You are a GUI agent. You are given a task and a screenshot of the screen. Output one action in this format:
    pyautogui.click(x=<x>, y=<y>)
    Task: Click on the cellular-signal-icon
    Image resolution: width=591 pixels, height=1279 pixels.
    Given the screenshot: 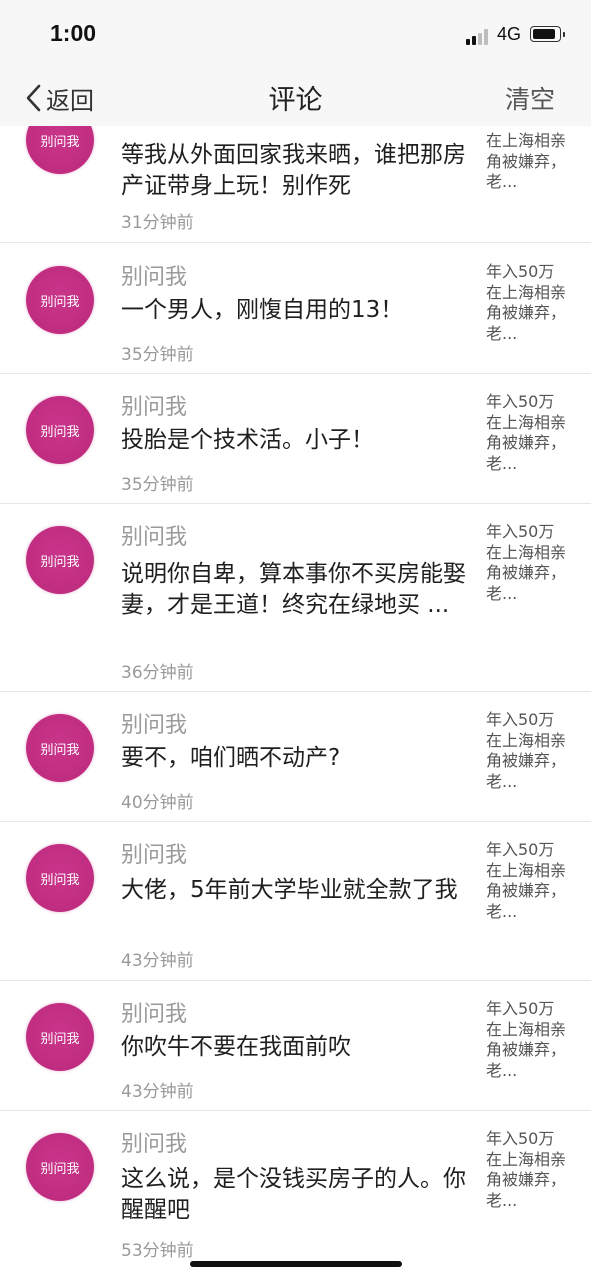 What is the action you would take?
    pyautogui.click(x=480, y=36)
    